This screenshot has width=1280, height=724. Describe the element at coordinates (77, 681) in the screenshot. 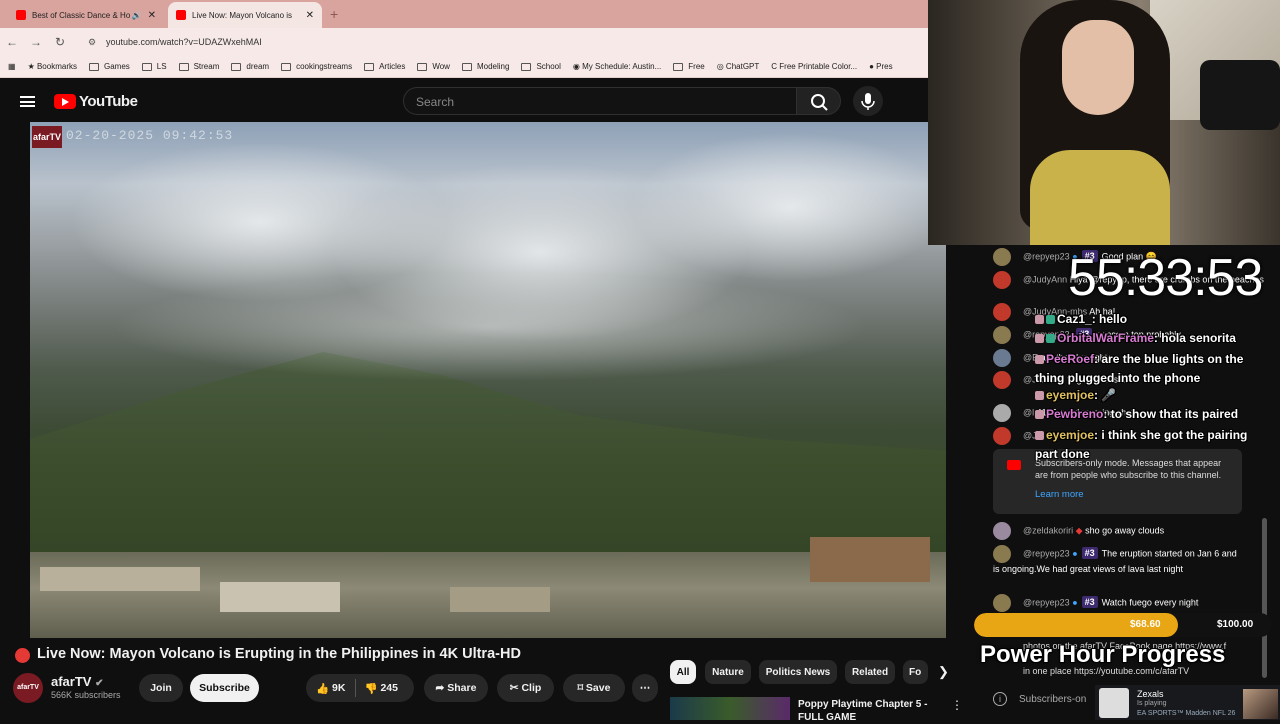

I see `channel-name: afarTV ✔` at that location.